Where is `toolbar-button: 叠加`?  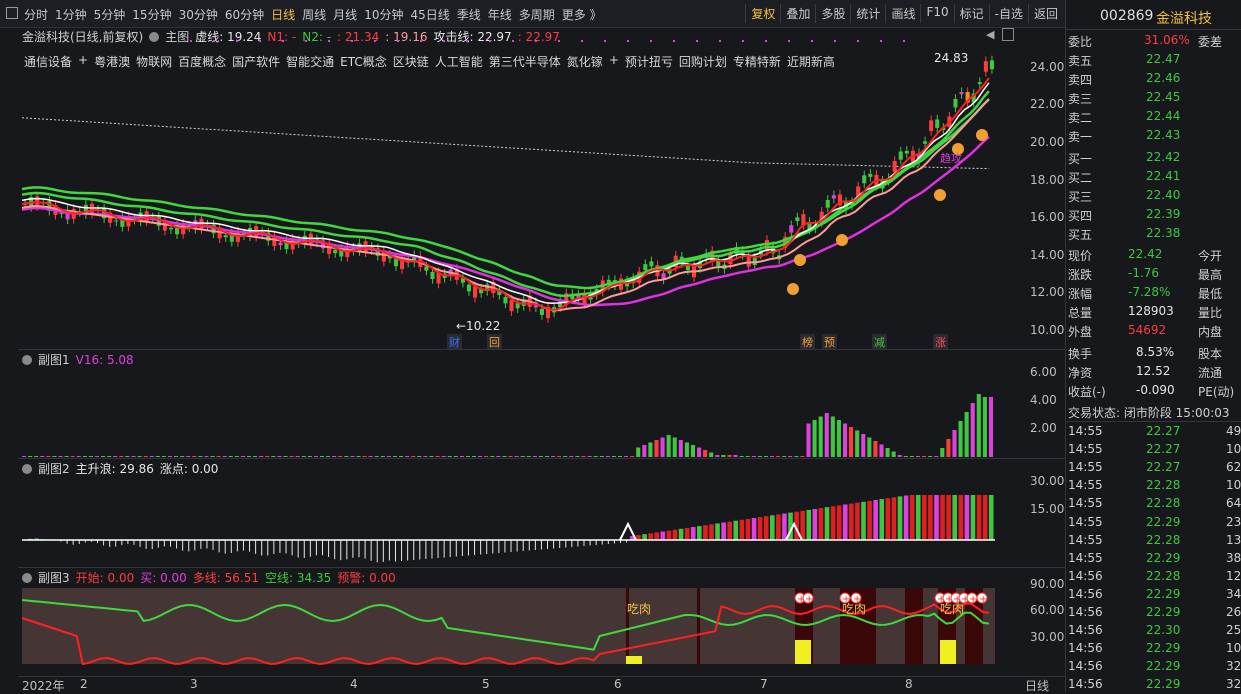 toolbar-button: 叠加 is located at coordinates (797, 13).